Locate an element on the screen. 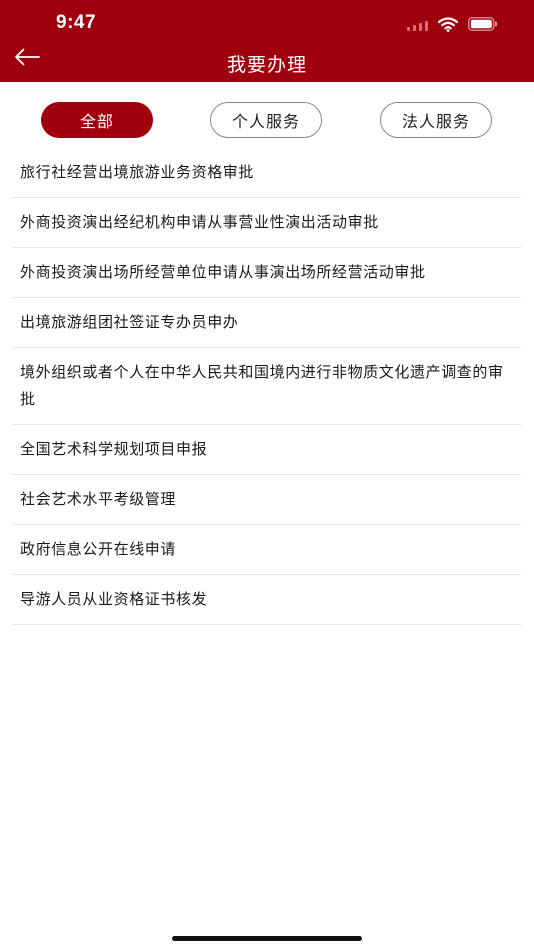  list-item-label: 外商投资演出经纪机构申请从事营业性演出活动审批 is located at coordinates (199, 222).